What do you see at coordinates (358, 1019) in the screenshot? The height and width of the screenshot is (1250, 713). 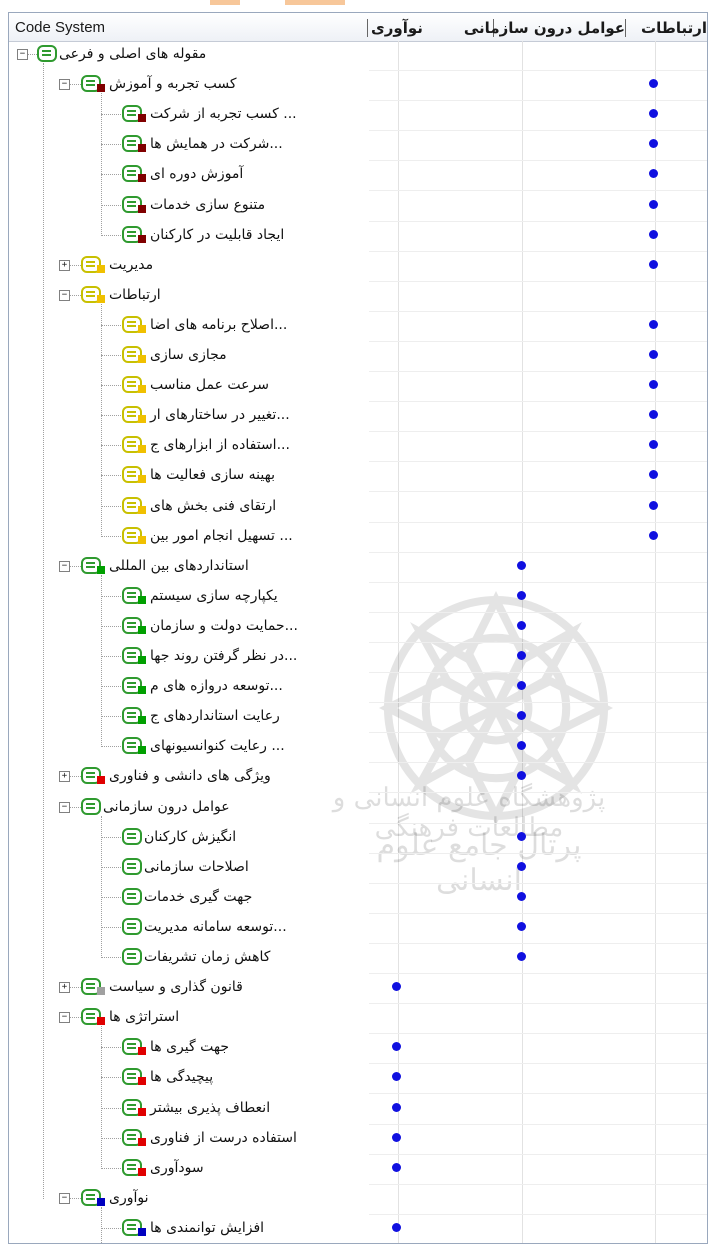 I see `tree-category-row: − استراتژی ها` at bounding box center [358, 1019].